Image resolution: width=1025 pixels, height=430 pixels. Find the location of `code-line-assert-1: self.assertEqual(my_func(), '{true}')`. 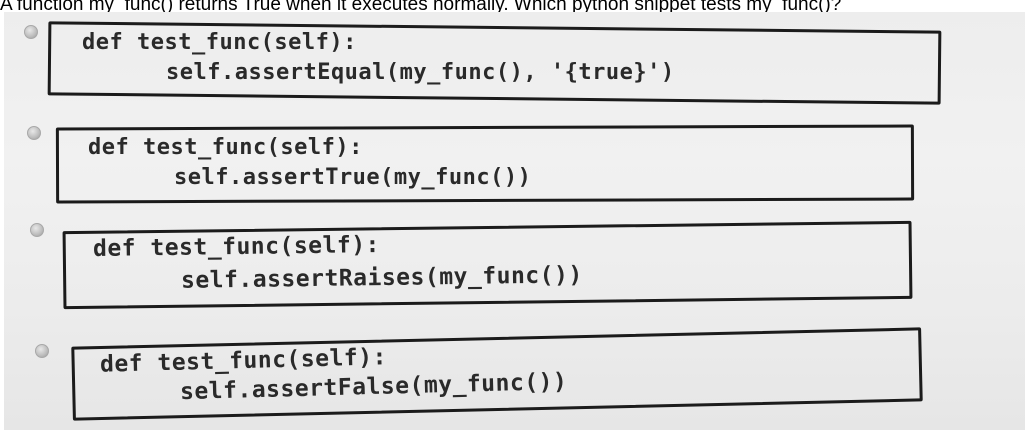

code-line-assert-1: self.assertEqual(my_func(), '{true}') is located at coordinates (420, 72).